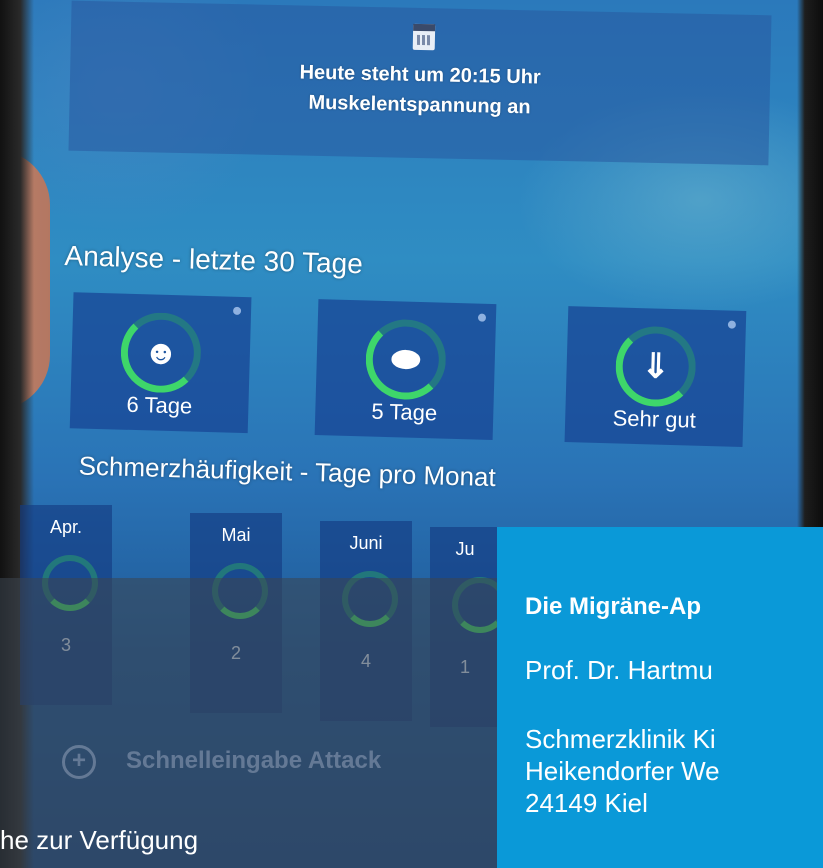 This screenshot has height=868, width=823. Describe the element at coordinates (424, 37) in the screenshot. I see `calendar-icon` at that location.